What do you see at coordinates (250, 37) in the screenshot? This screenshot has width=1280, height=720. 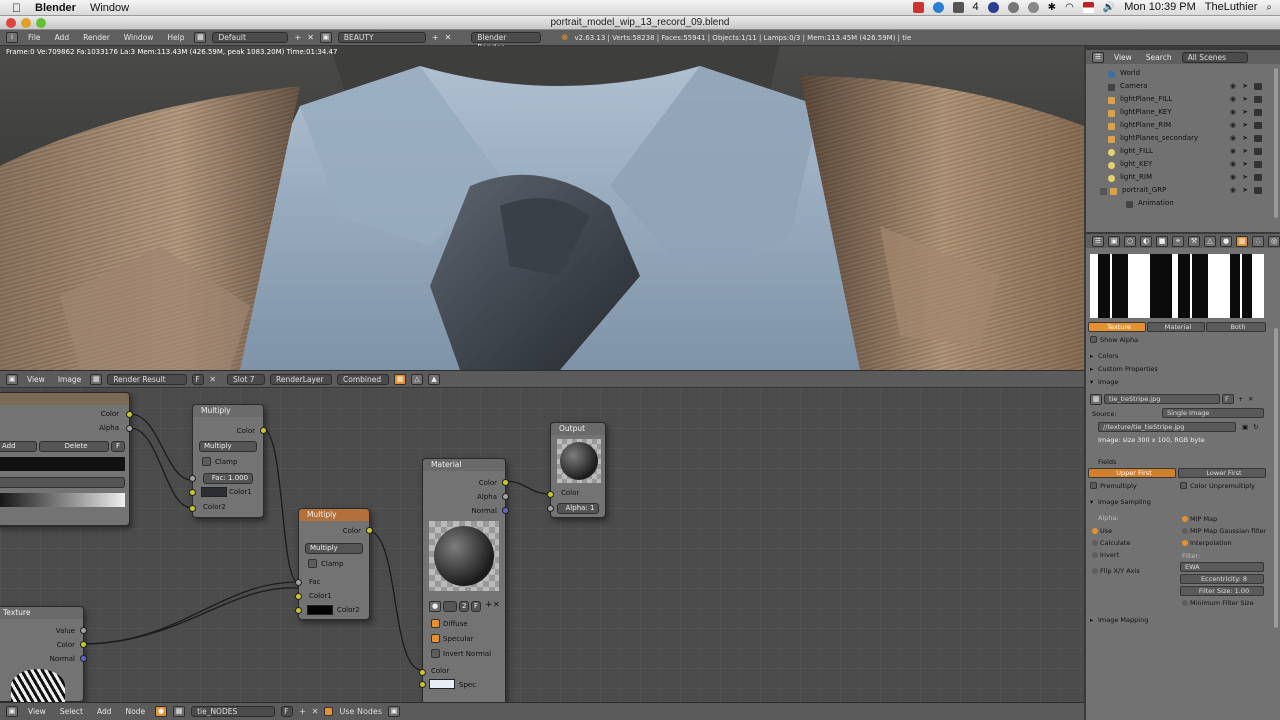 I see `layout-selector: Default` at bounding box center [250, 37].